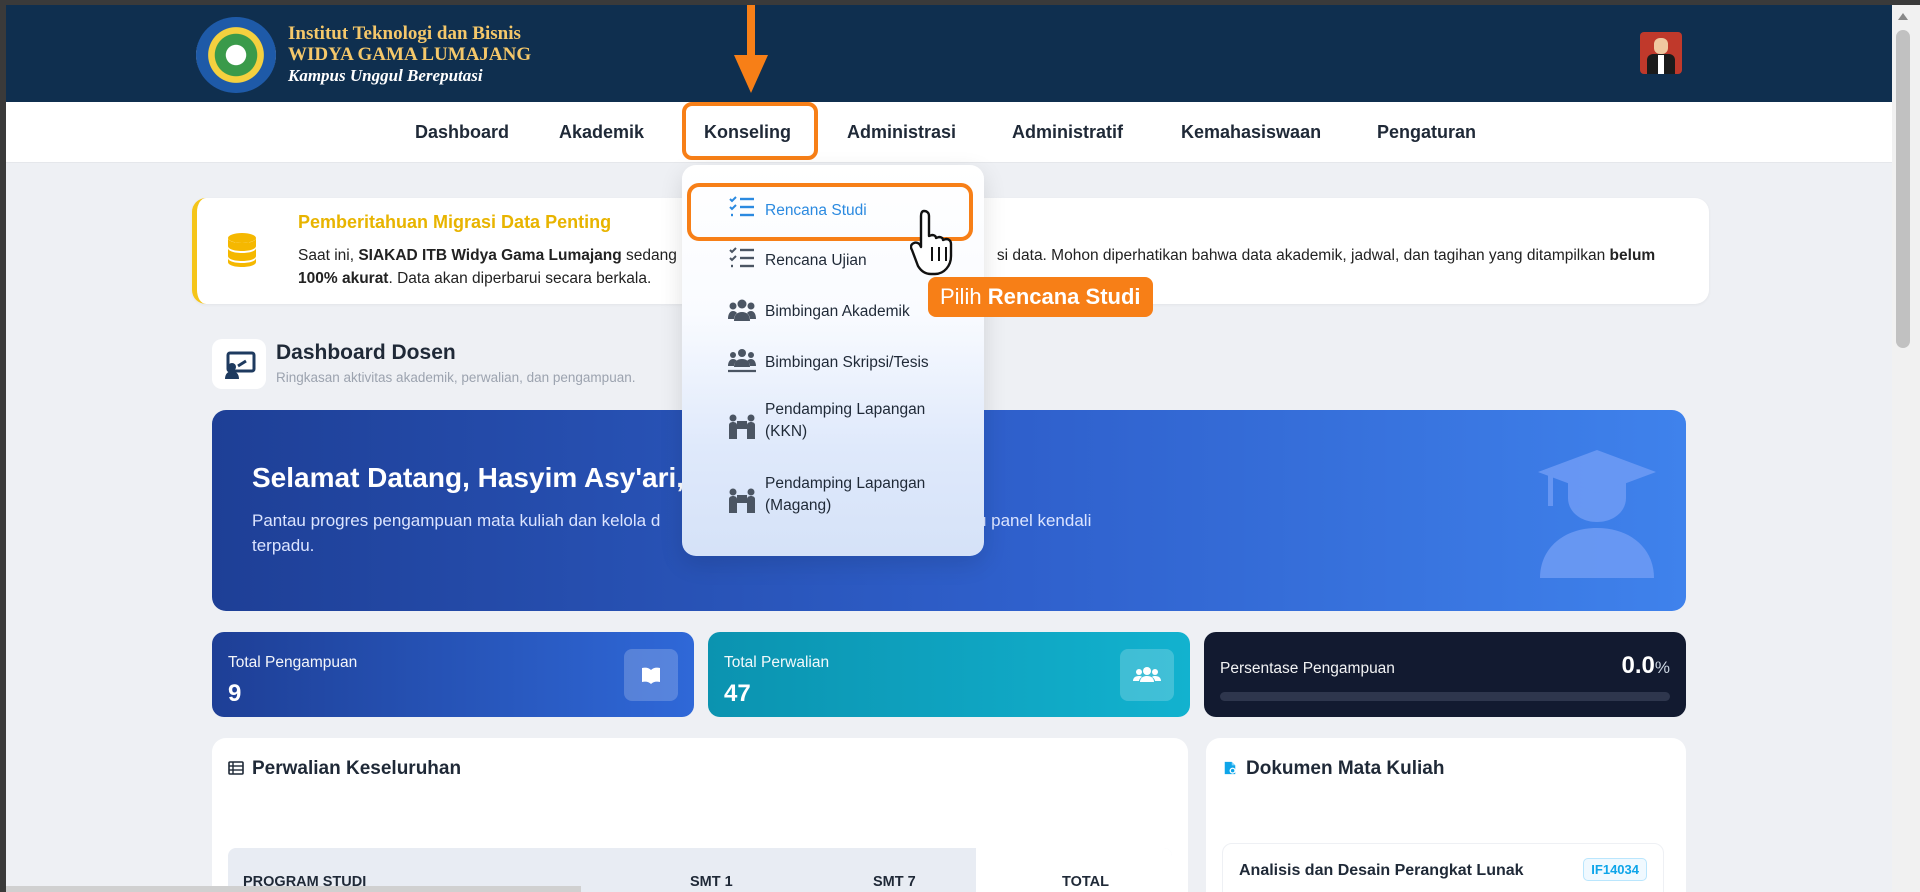  What do you see at coordinates (385, 75) in the screenshot?
I see `logo-tagline: Kampus Unggul Bereputasi` at bounding box center [385, 75].